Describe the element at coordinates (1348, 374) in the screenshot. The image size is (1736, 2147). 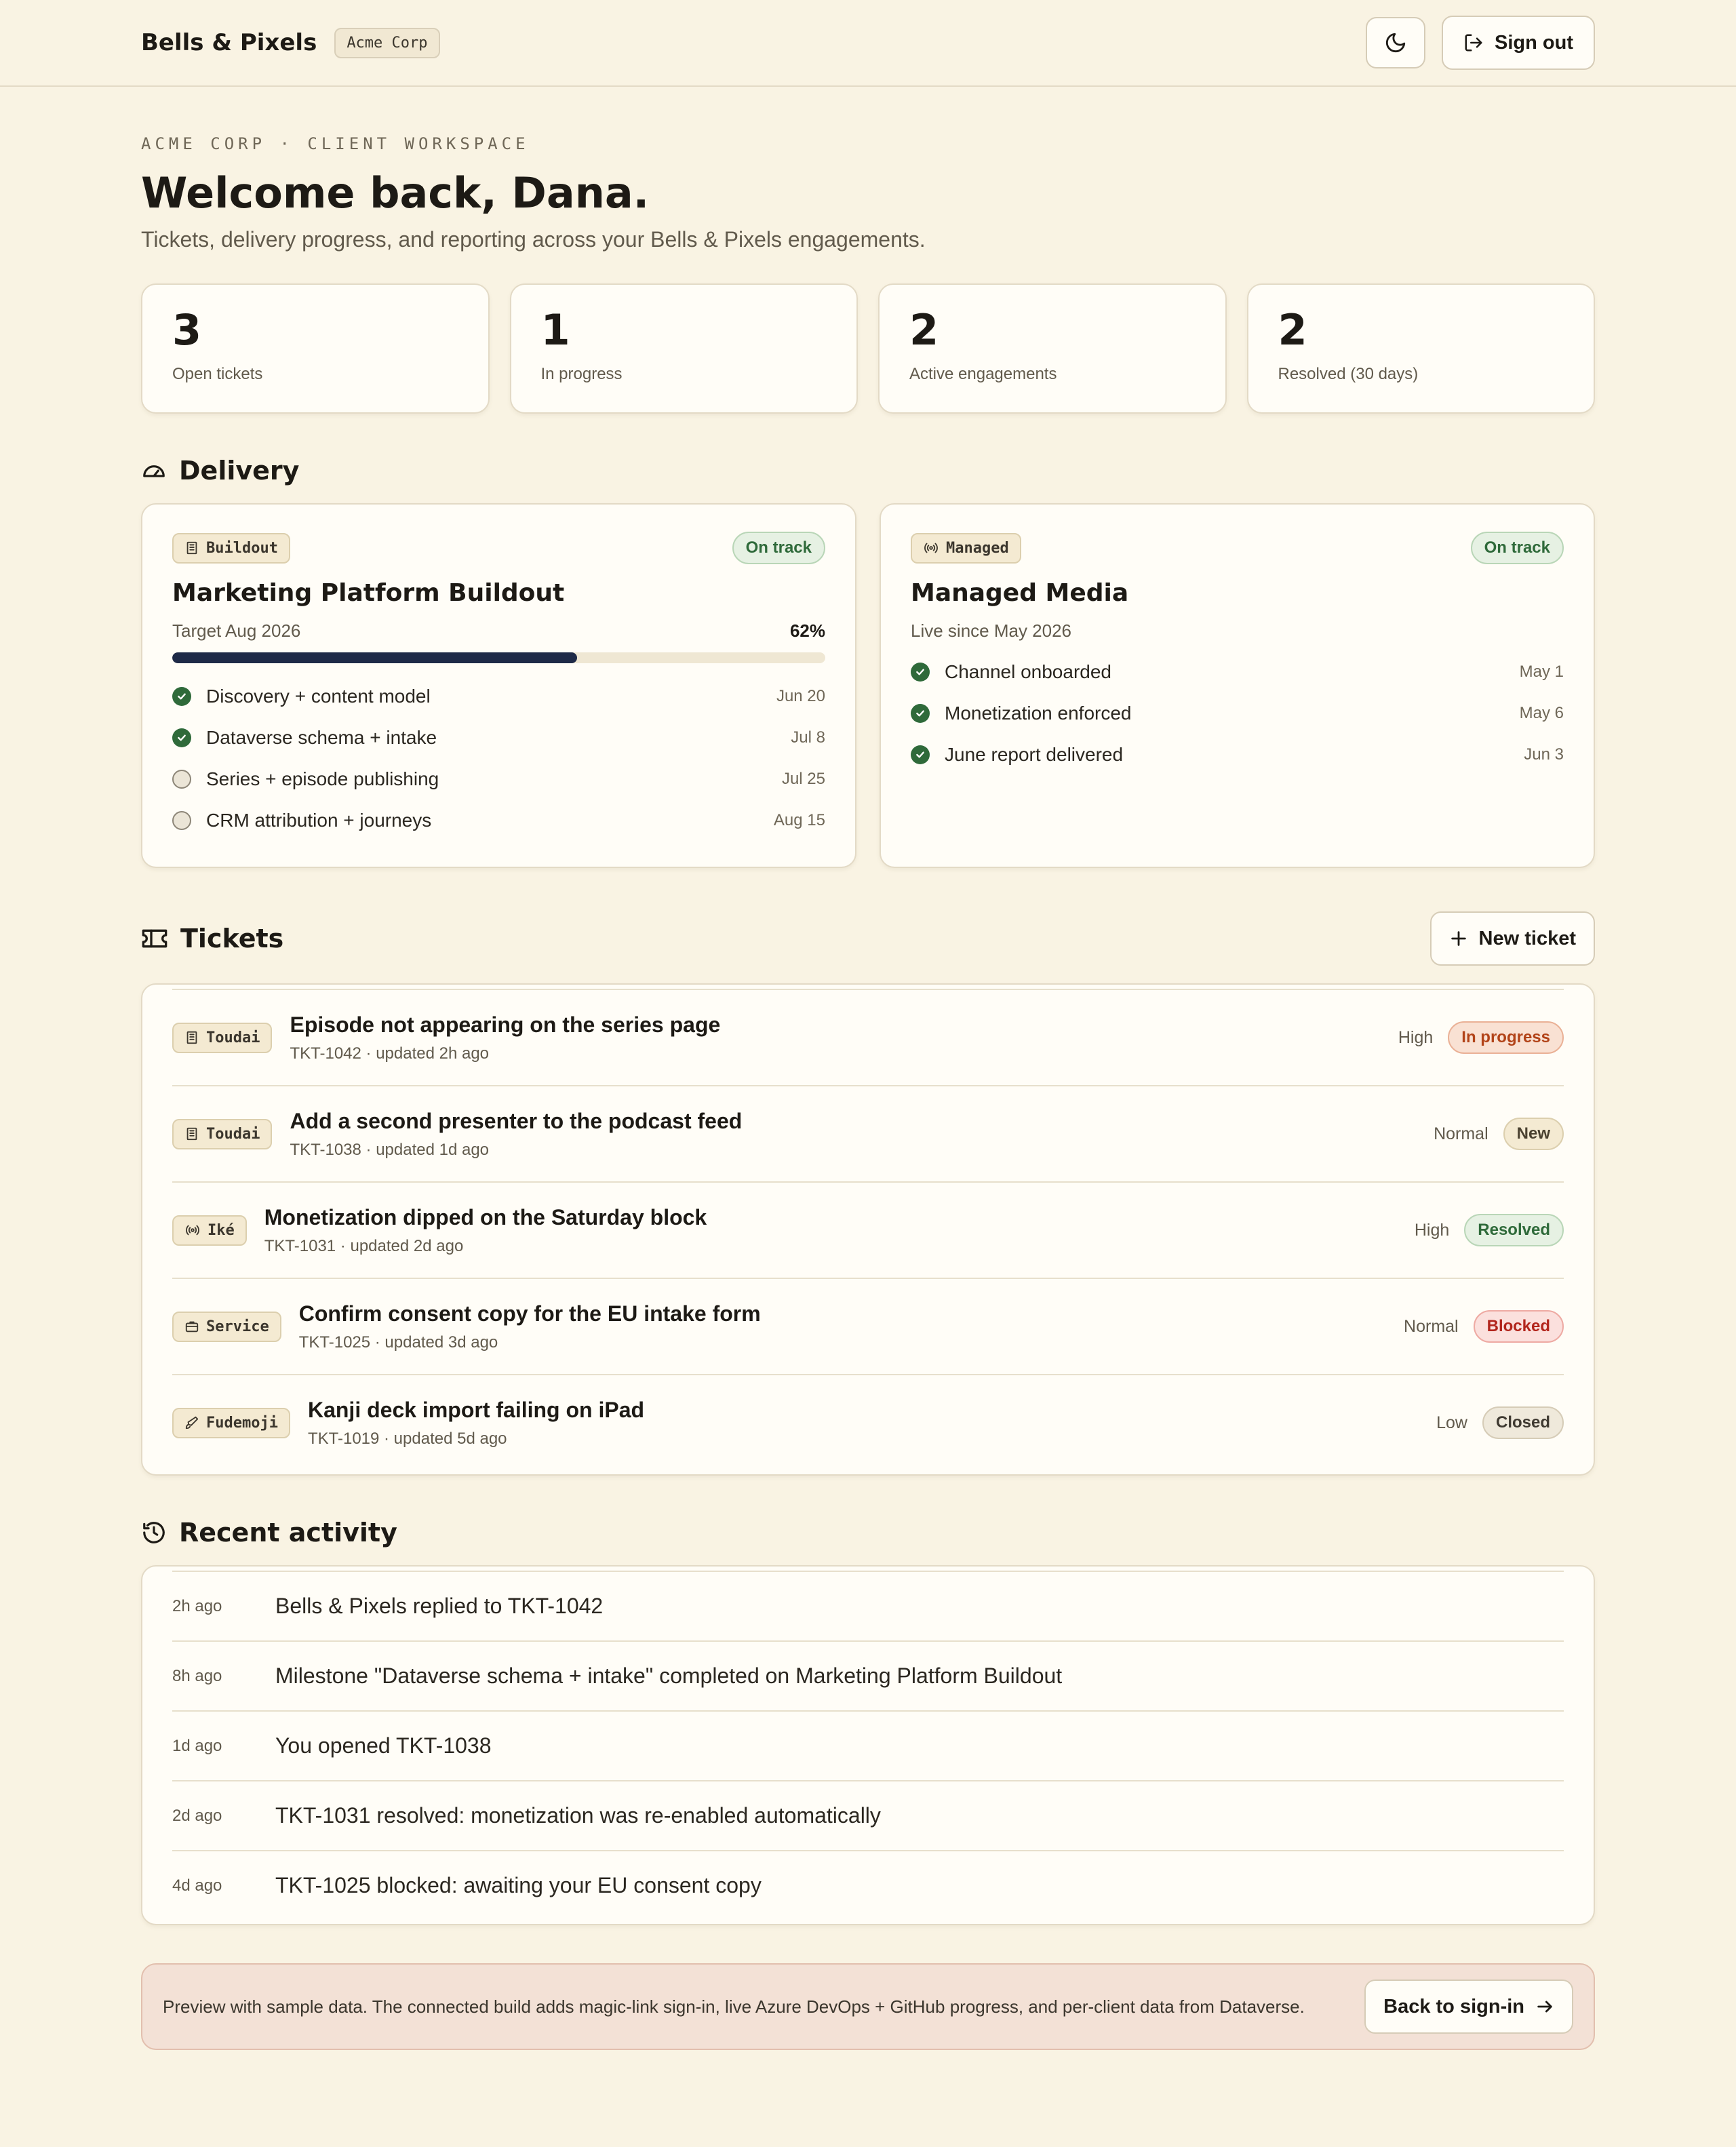
I see `stat-label: Resolved (30 days)` at that location.